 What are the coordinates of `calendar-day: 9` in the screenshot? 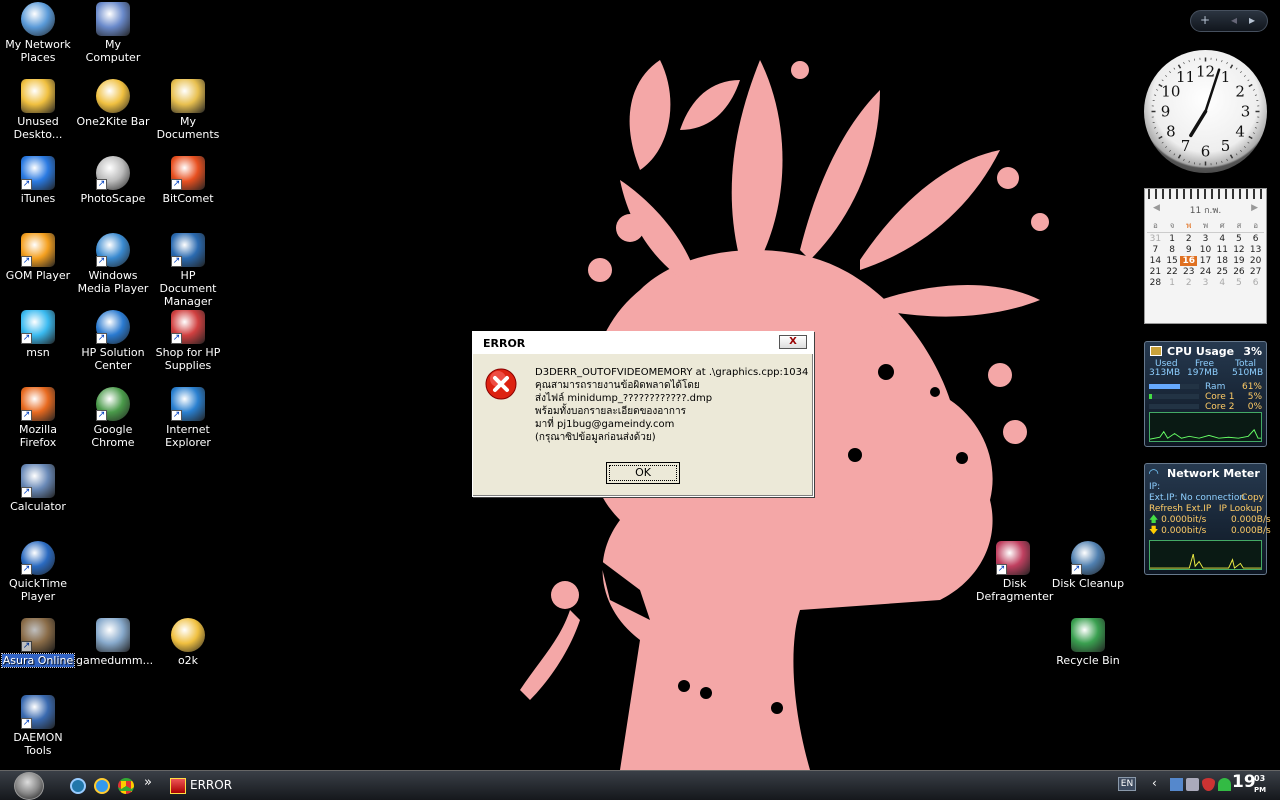 It's located at (1188, 250).